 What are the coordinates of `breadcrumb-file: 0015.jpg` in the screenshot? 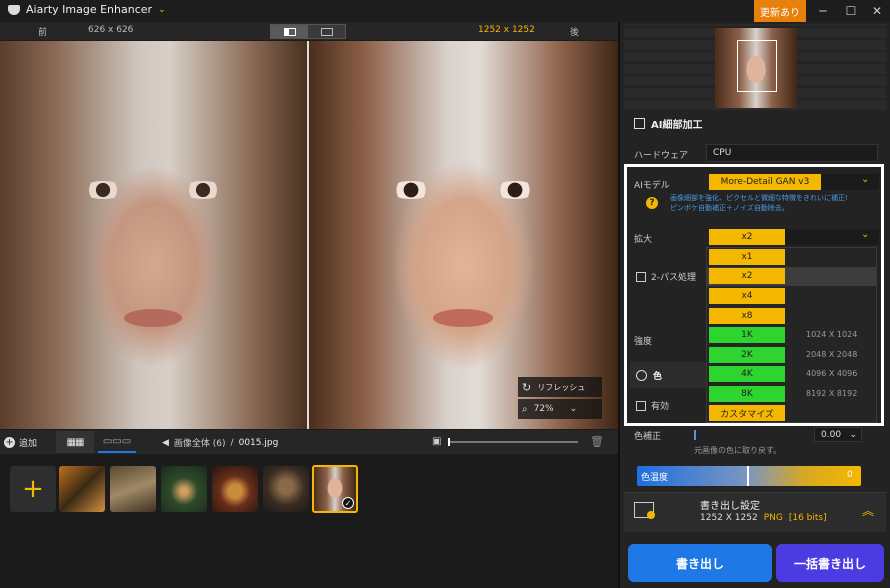 It's located at (258, 442).